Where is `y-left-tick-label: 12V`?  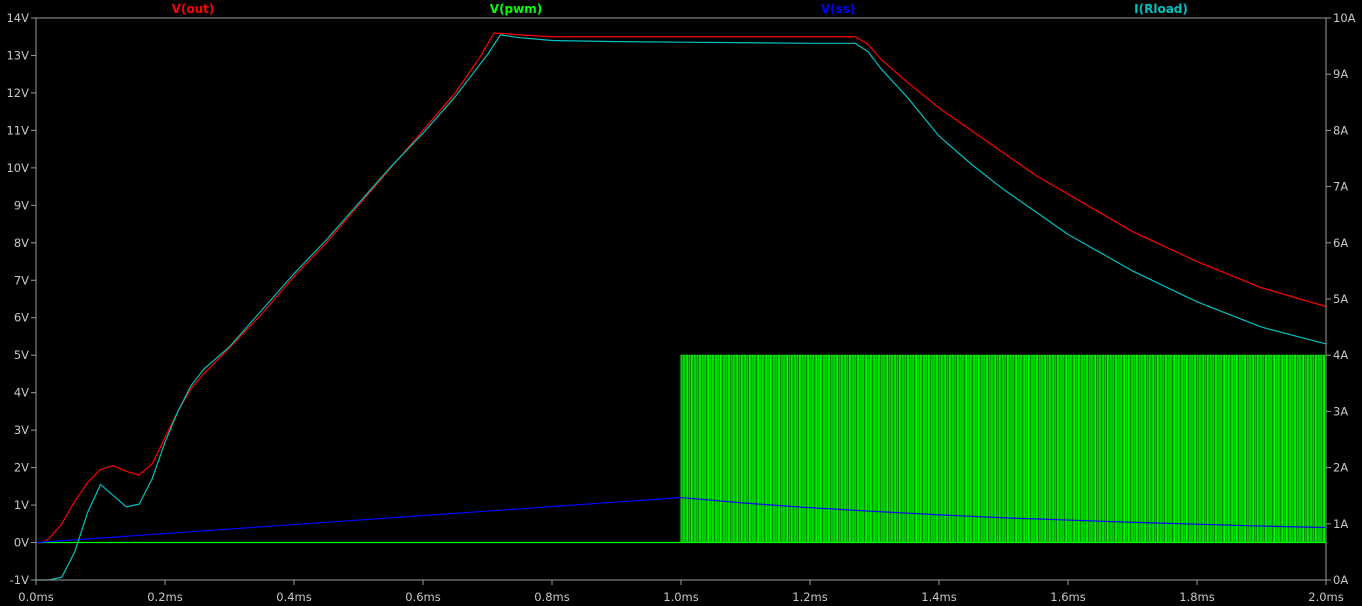
y-left-tick-label: 12V is located at coordinates (17, 93).